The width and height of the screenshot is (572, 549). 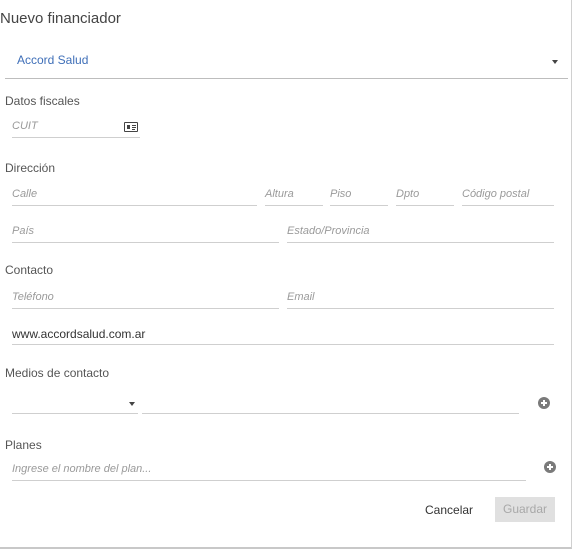 What do you see at coordinates (359, 195) in the screenshot?
I see `floor-input: Piso` at bounding box center [359, 195].